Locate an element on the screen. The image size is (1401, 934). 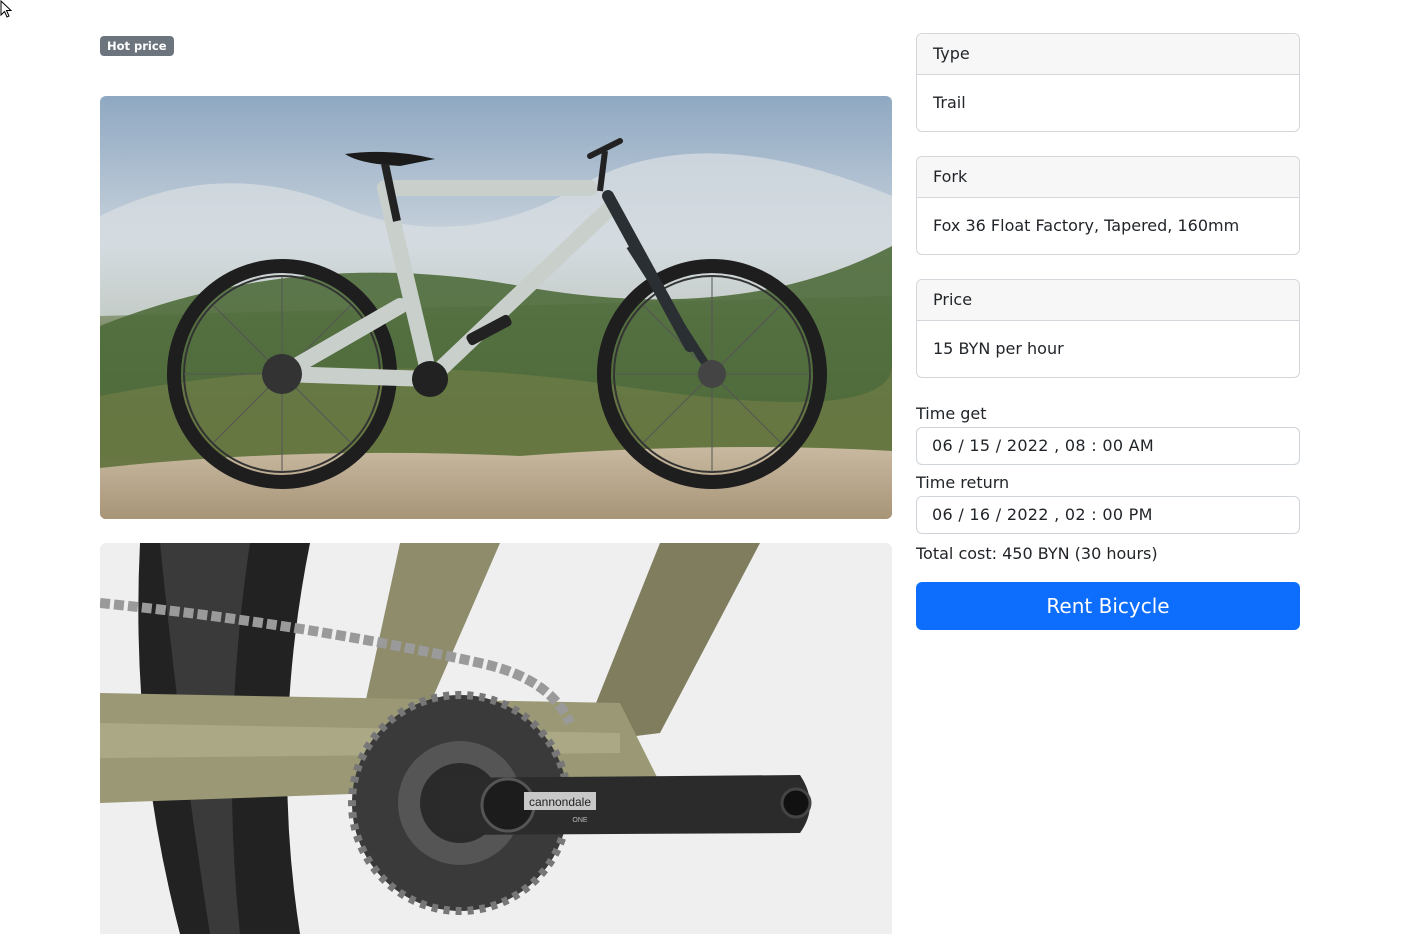
type-value: Trail is located at coordinates (949, 102).